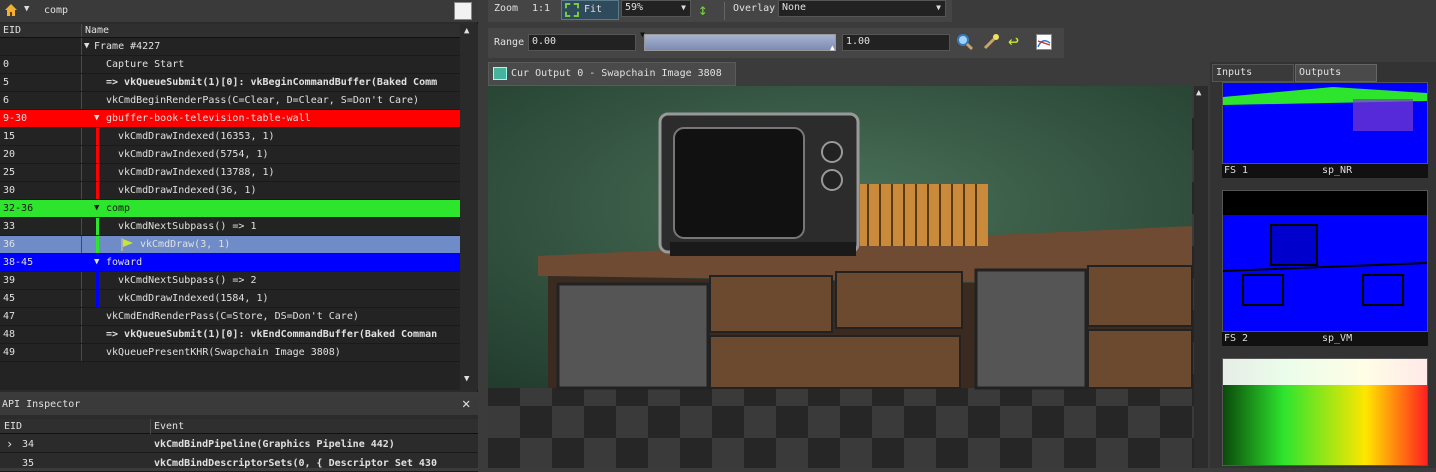 The image size is (1436, 472). I want to click on thumbnail-depth, so click(1325, 412).